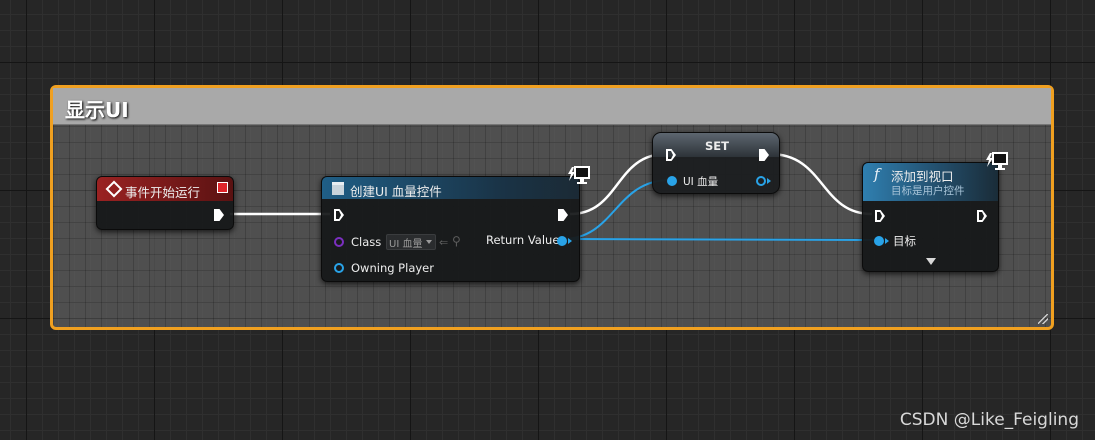 This screenshot has height=440, width=1095. Describe the element at coordinates (165, 203) in the screenshot. I see `event-begin-play-node: 事件开始运行` at that location.